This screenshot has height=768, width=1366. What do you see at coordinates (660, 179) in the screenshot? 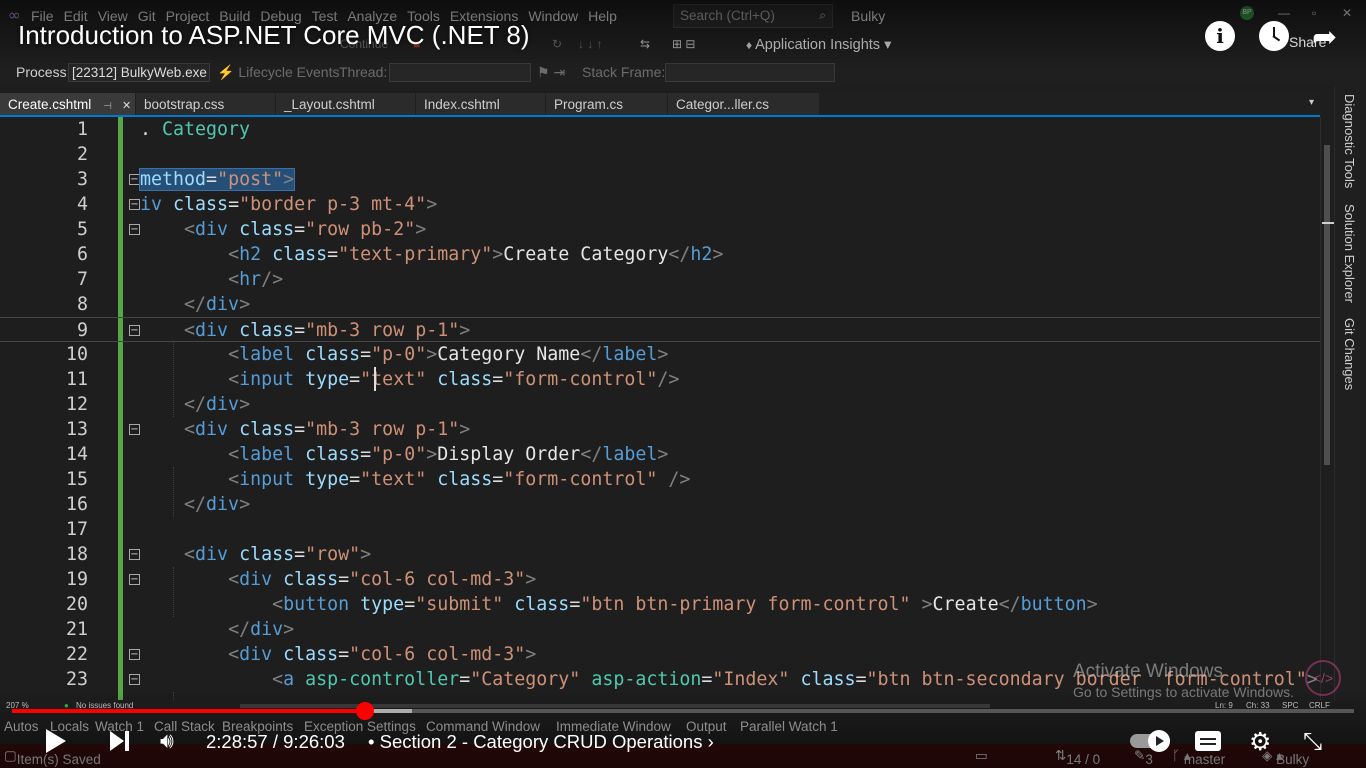
I see `code-line-3: 3 − method="post">` at bounding box center [660, 179].